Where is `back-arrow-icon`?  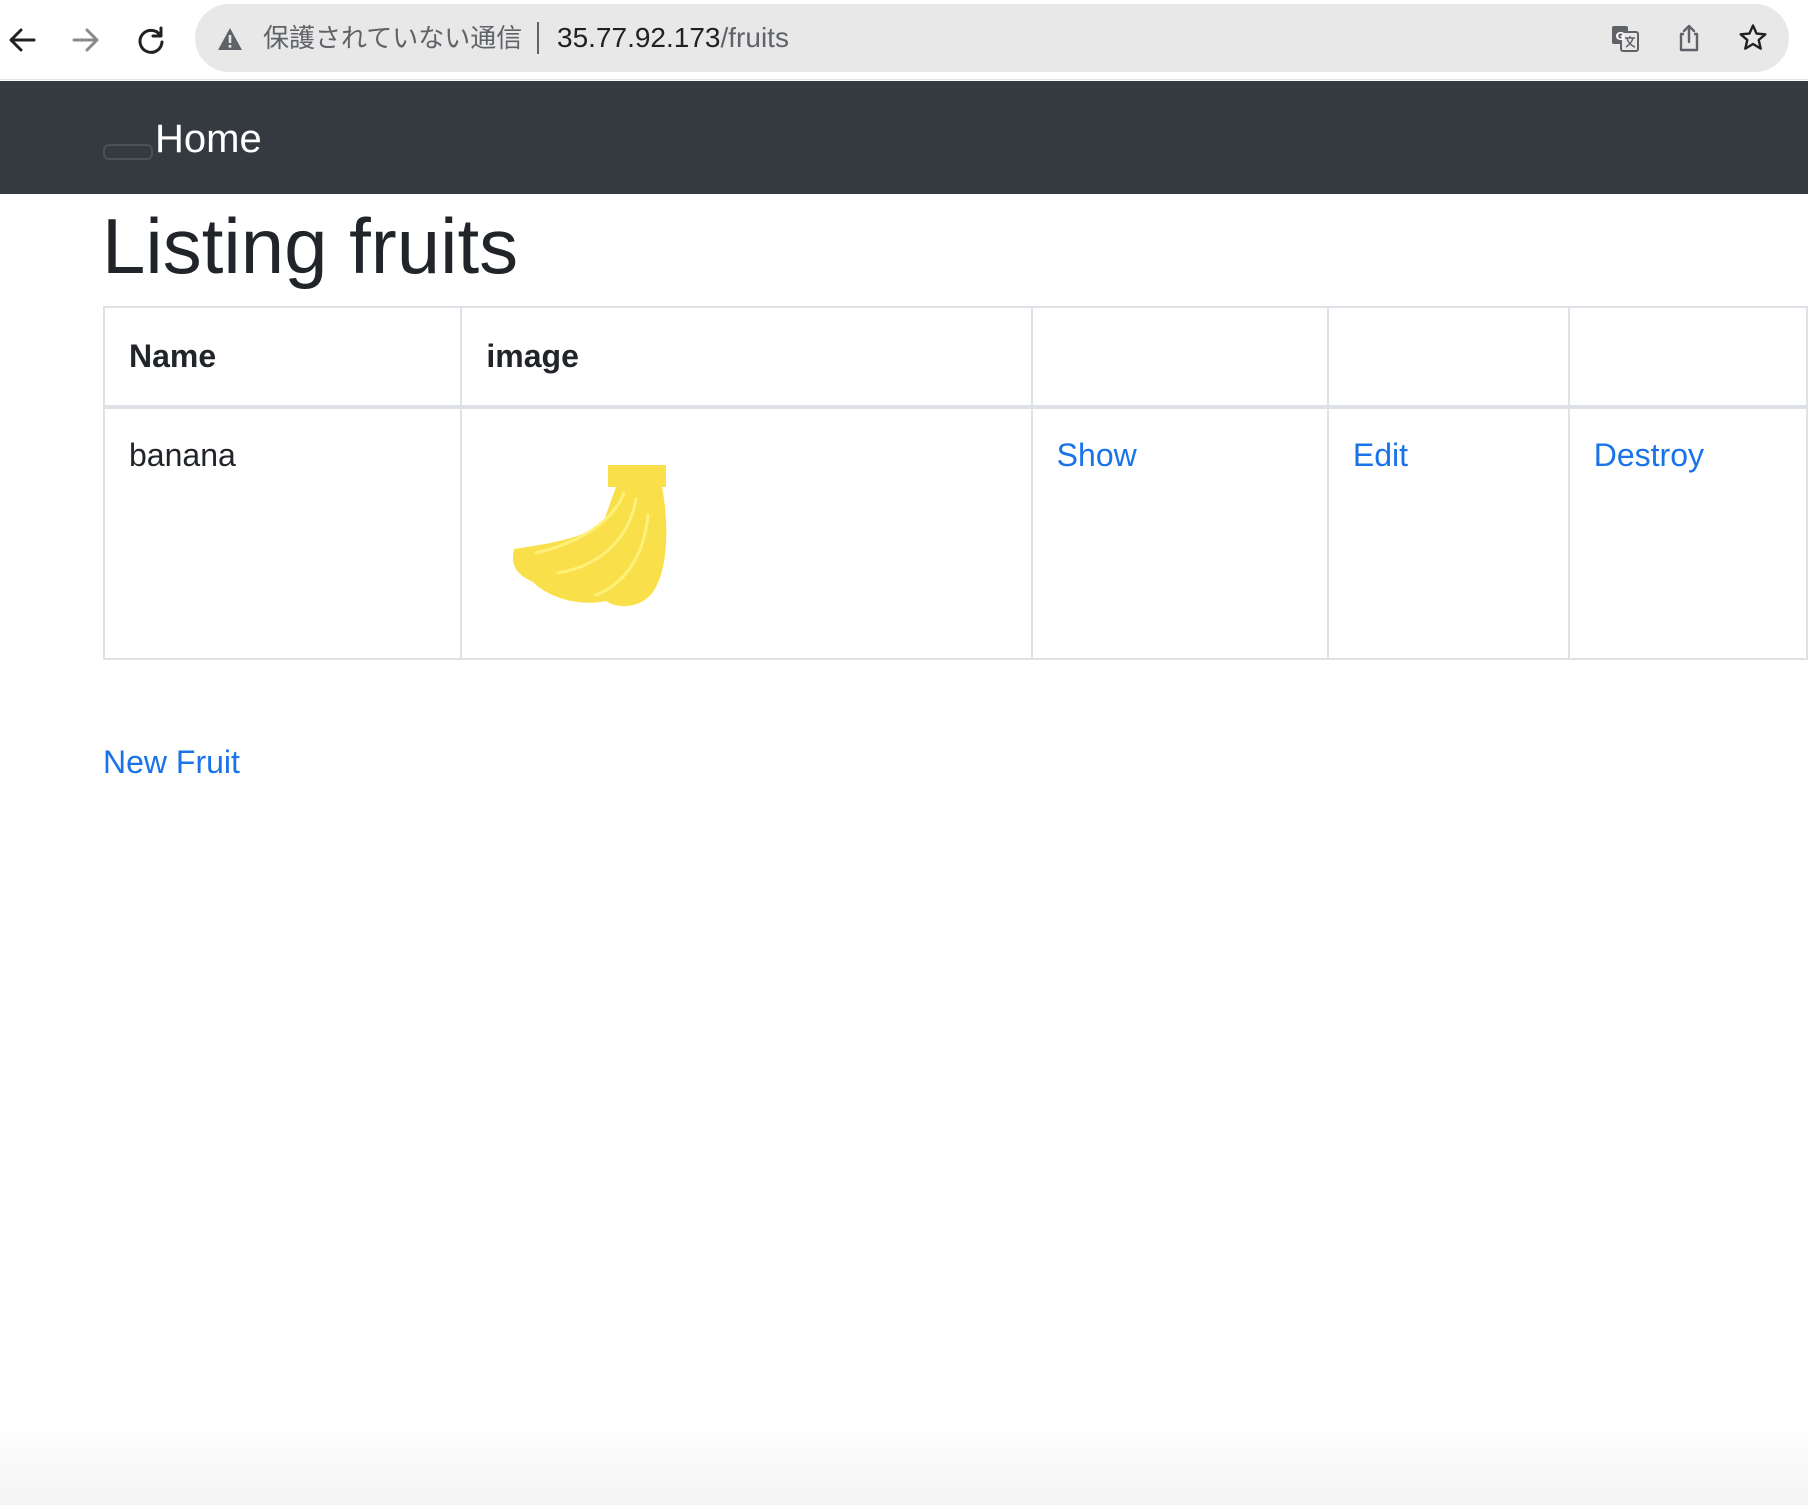
back-arrow-icon is located at coordinates (22, 40).